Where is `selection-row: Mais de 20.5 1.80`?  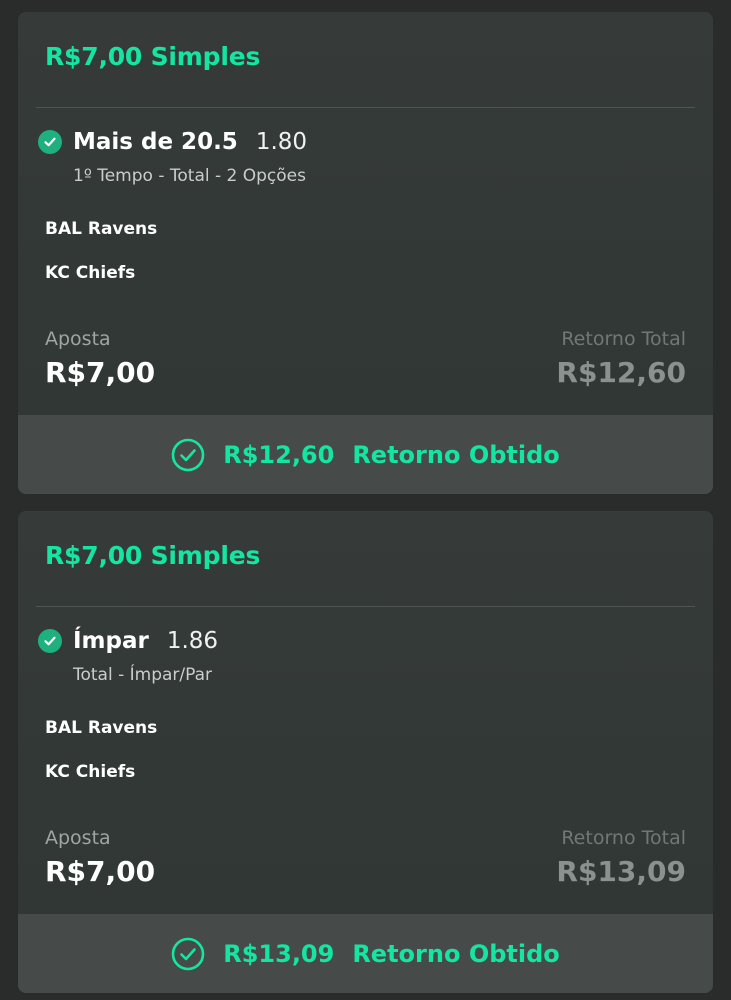 selection-row: Mais de 20.5 1.80 is located at coordinates (172, 142).